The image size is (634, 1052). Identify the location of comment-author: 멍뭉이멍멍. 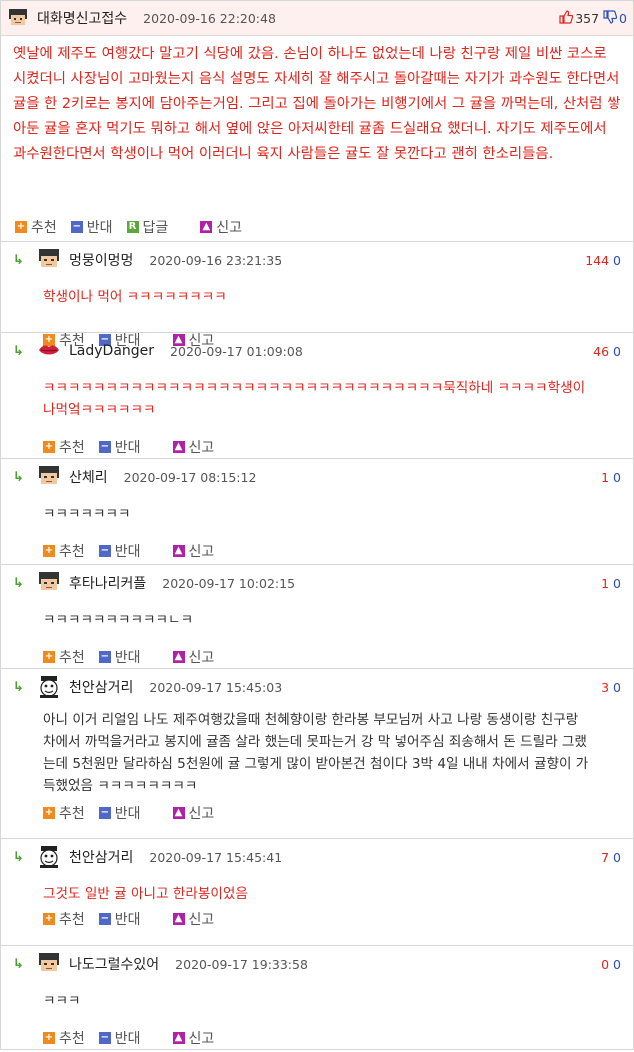
(101, 260).